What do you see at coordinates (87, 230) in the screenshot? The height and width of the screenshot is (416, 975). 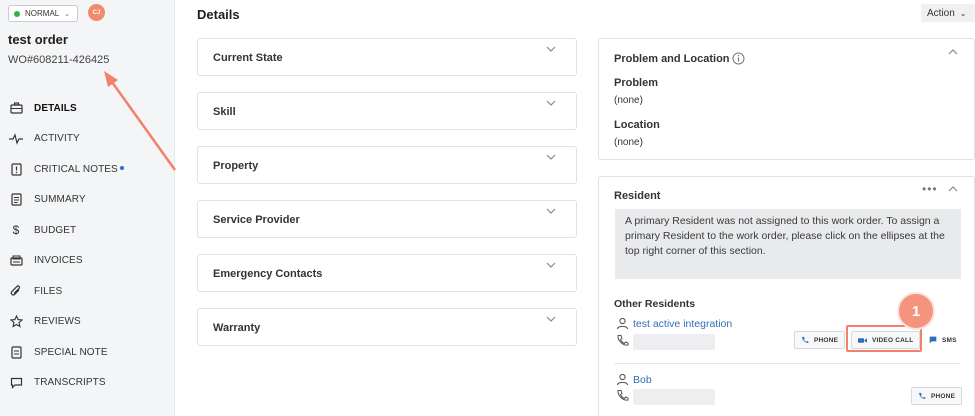 I see `sidebar-item-budget: $ BUDGET` at bounding box center [87, 230].